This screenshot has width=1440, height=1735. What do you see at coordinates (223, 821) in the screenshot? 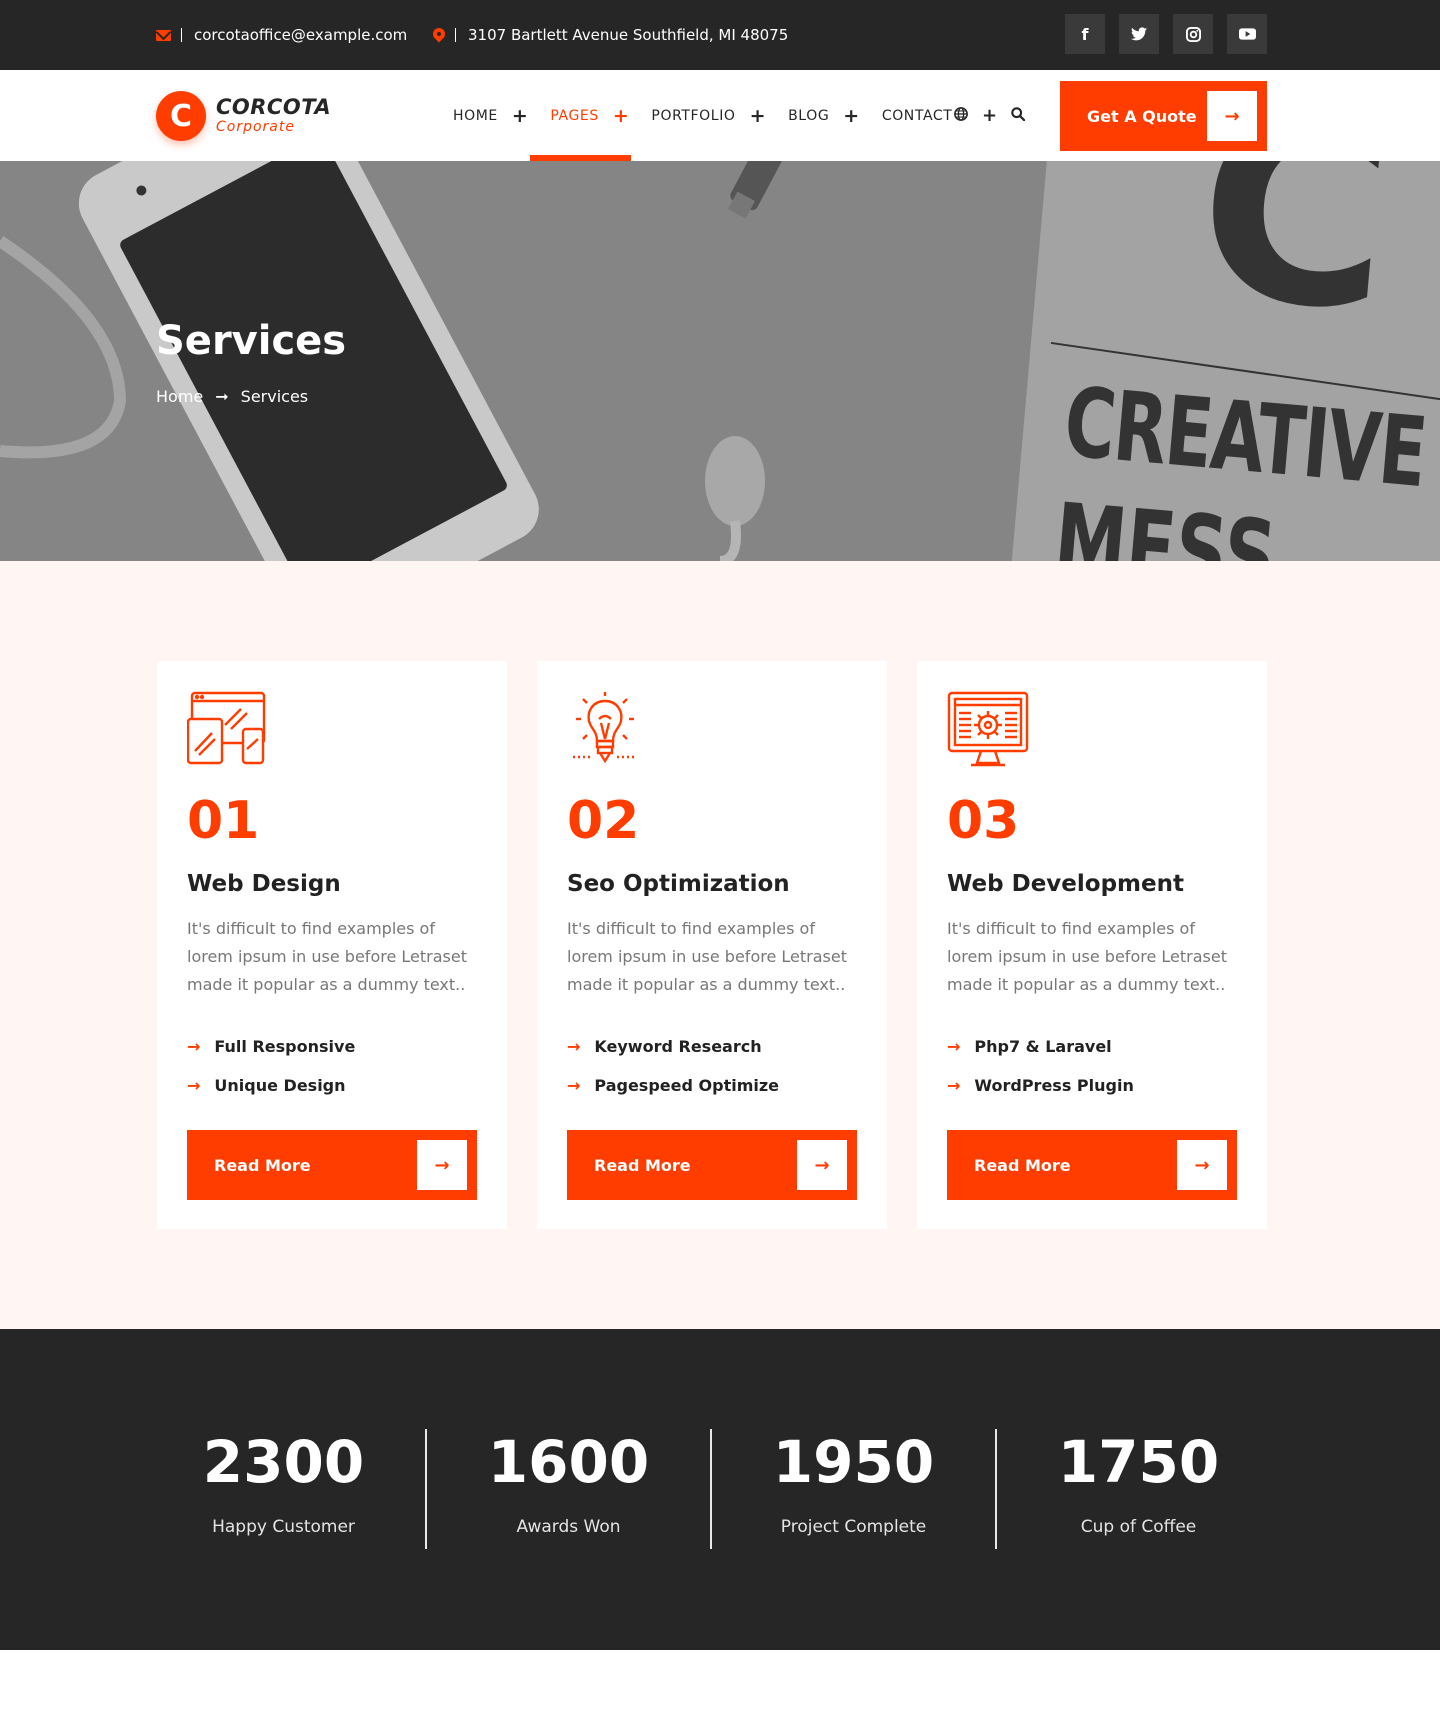
I see `service-number: 01` at bounding box center [223, 821].